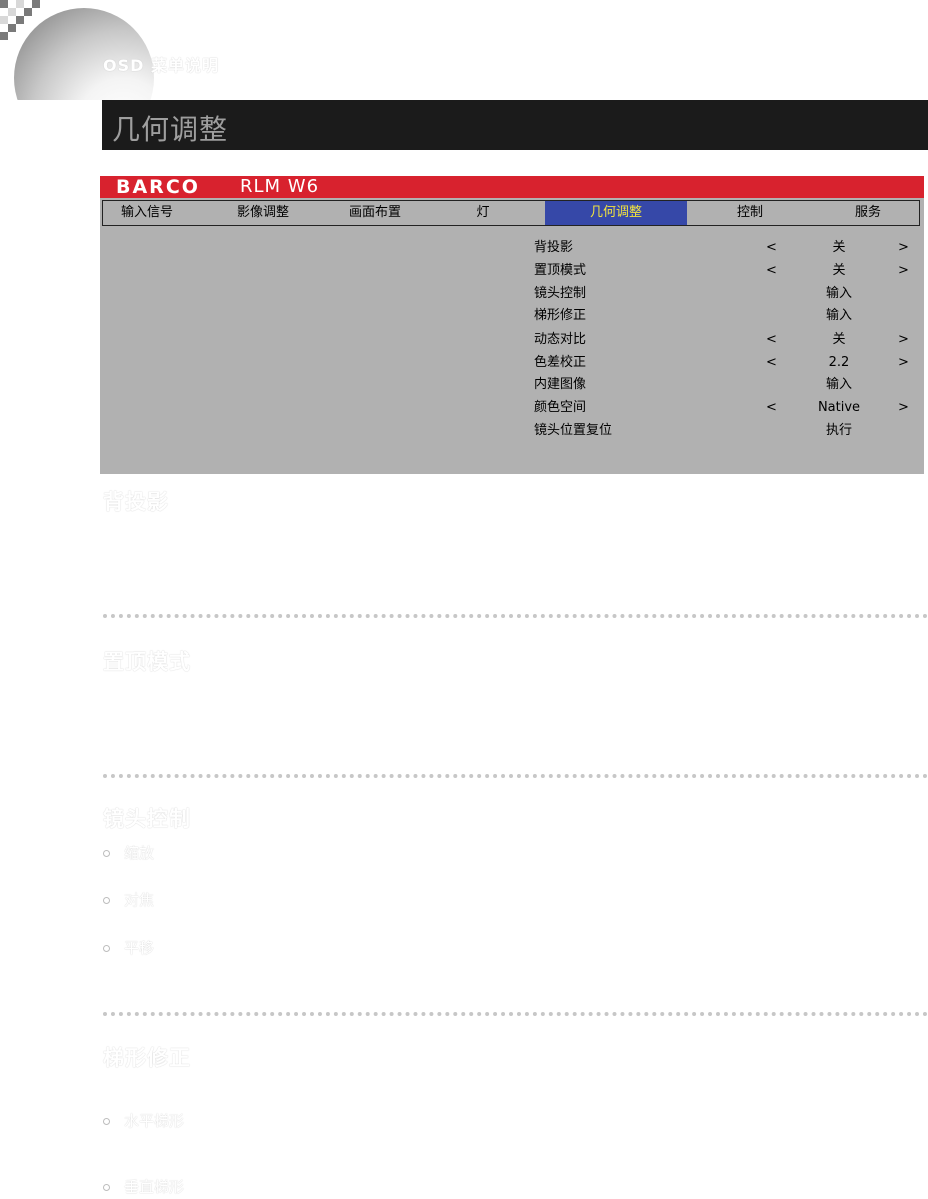  Describe the element at coordinates (147, 1058) in the screenshot. I see `section-heading-keystone: 梯形修正` at that location.